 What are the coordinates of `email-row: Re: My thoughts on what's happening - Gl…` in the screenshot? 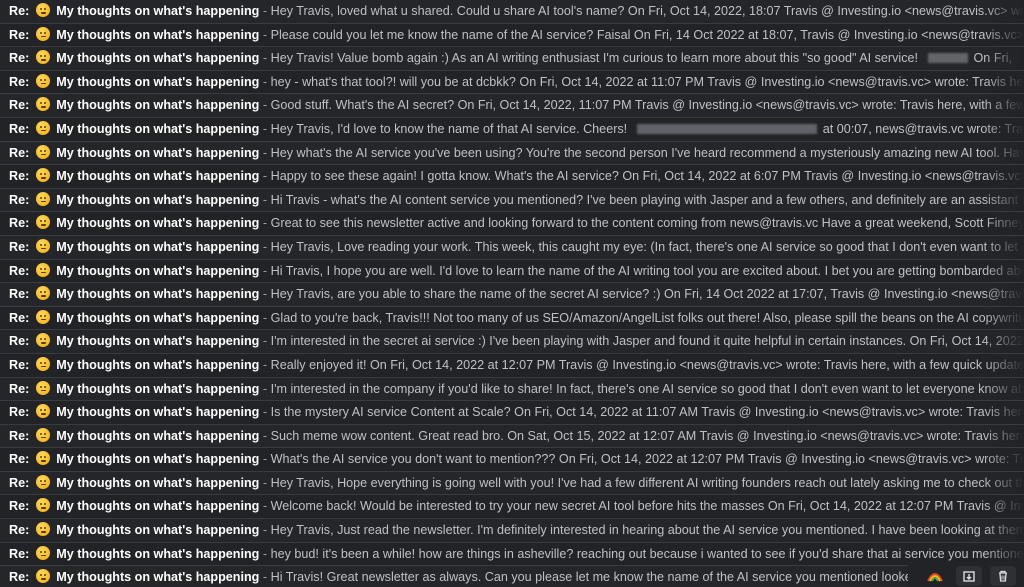 It's located at (512, 318).